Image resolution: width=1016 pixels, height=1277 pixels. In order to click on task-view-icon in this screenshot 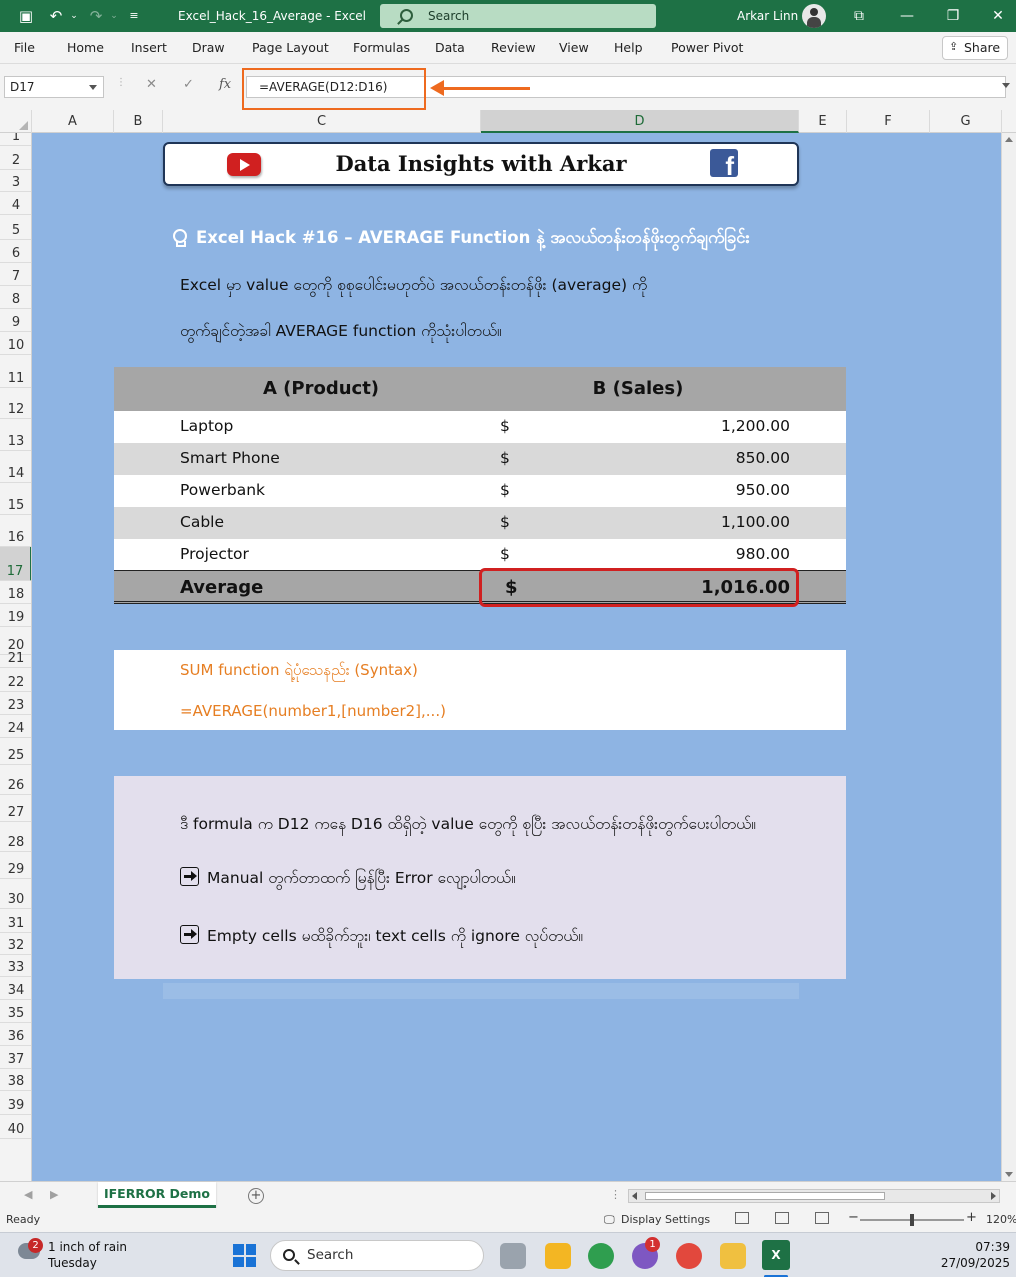, I will do `click(513, 1256)`.